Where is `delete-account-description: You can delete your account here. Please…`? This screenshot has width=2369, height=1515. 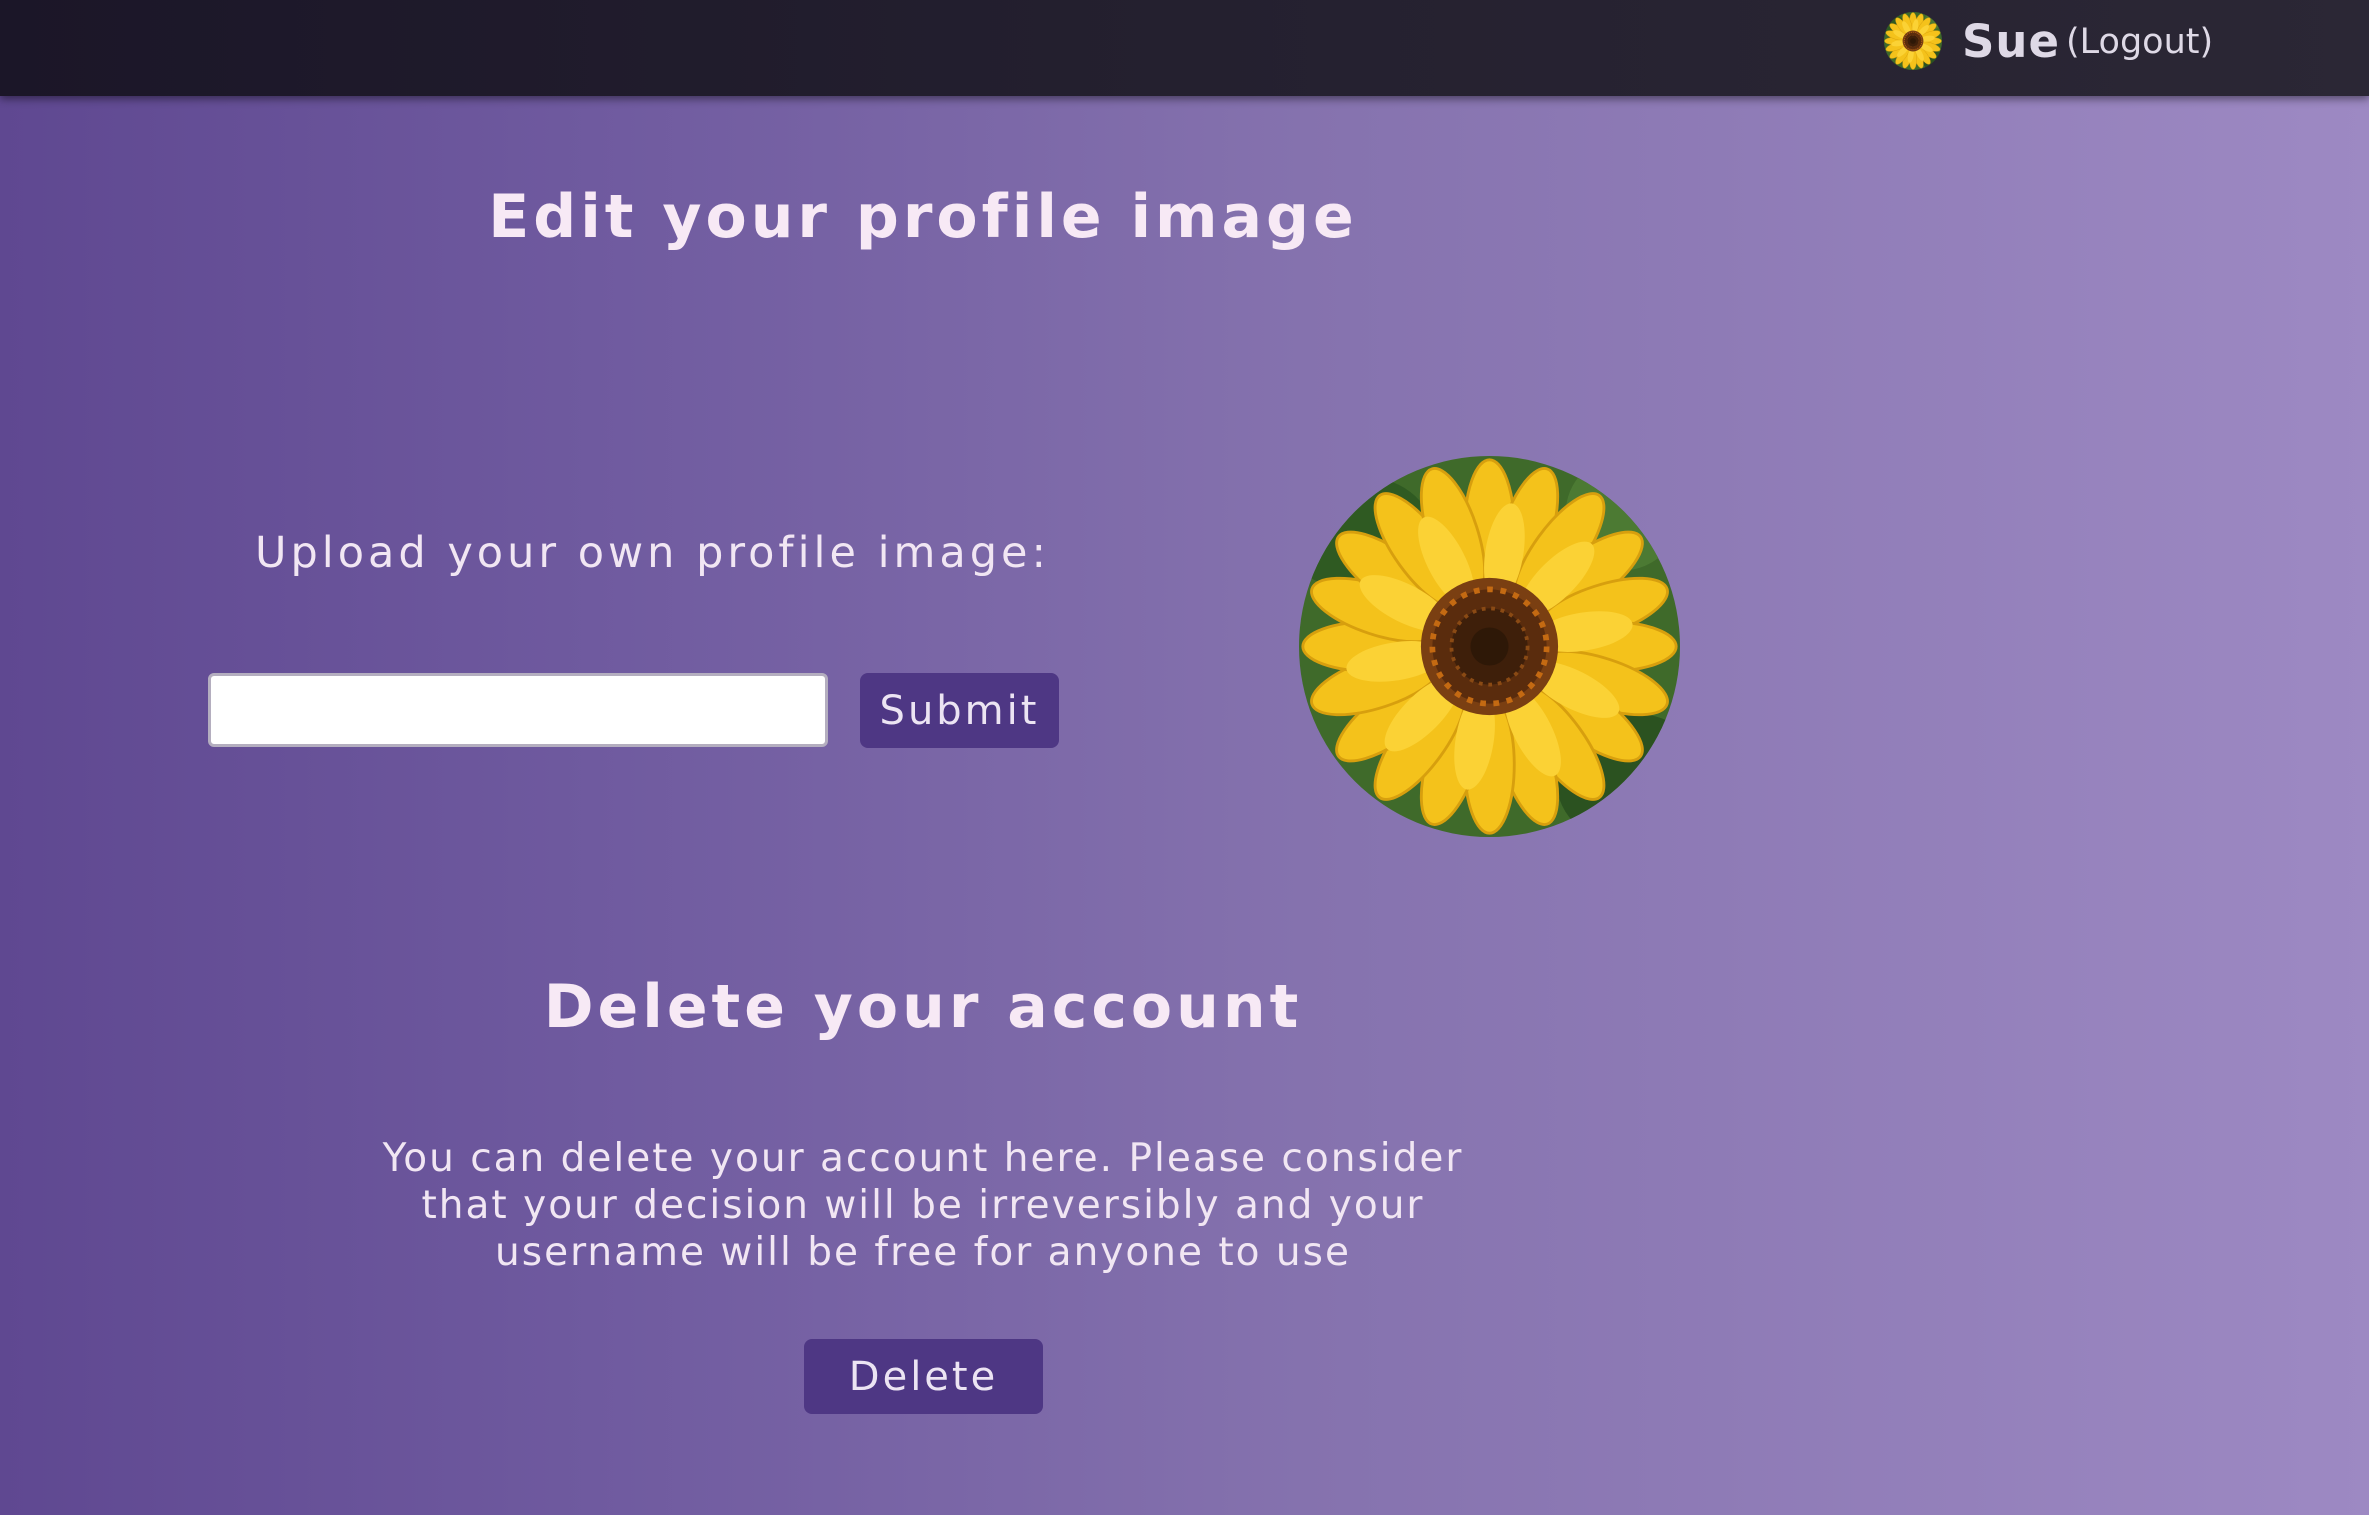
delete-account-description: You can delete your account here. Please… is located at coordinates (923, 1205).